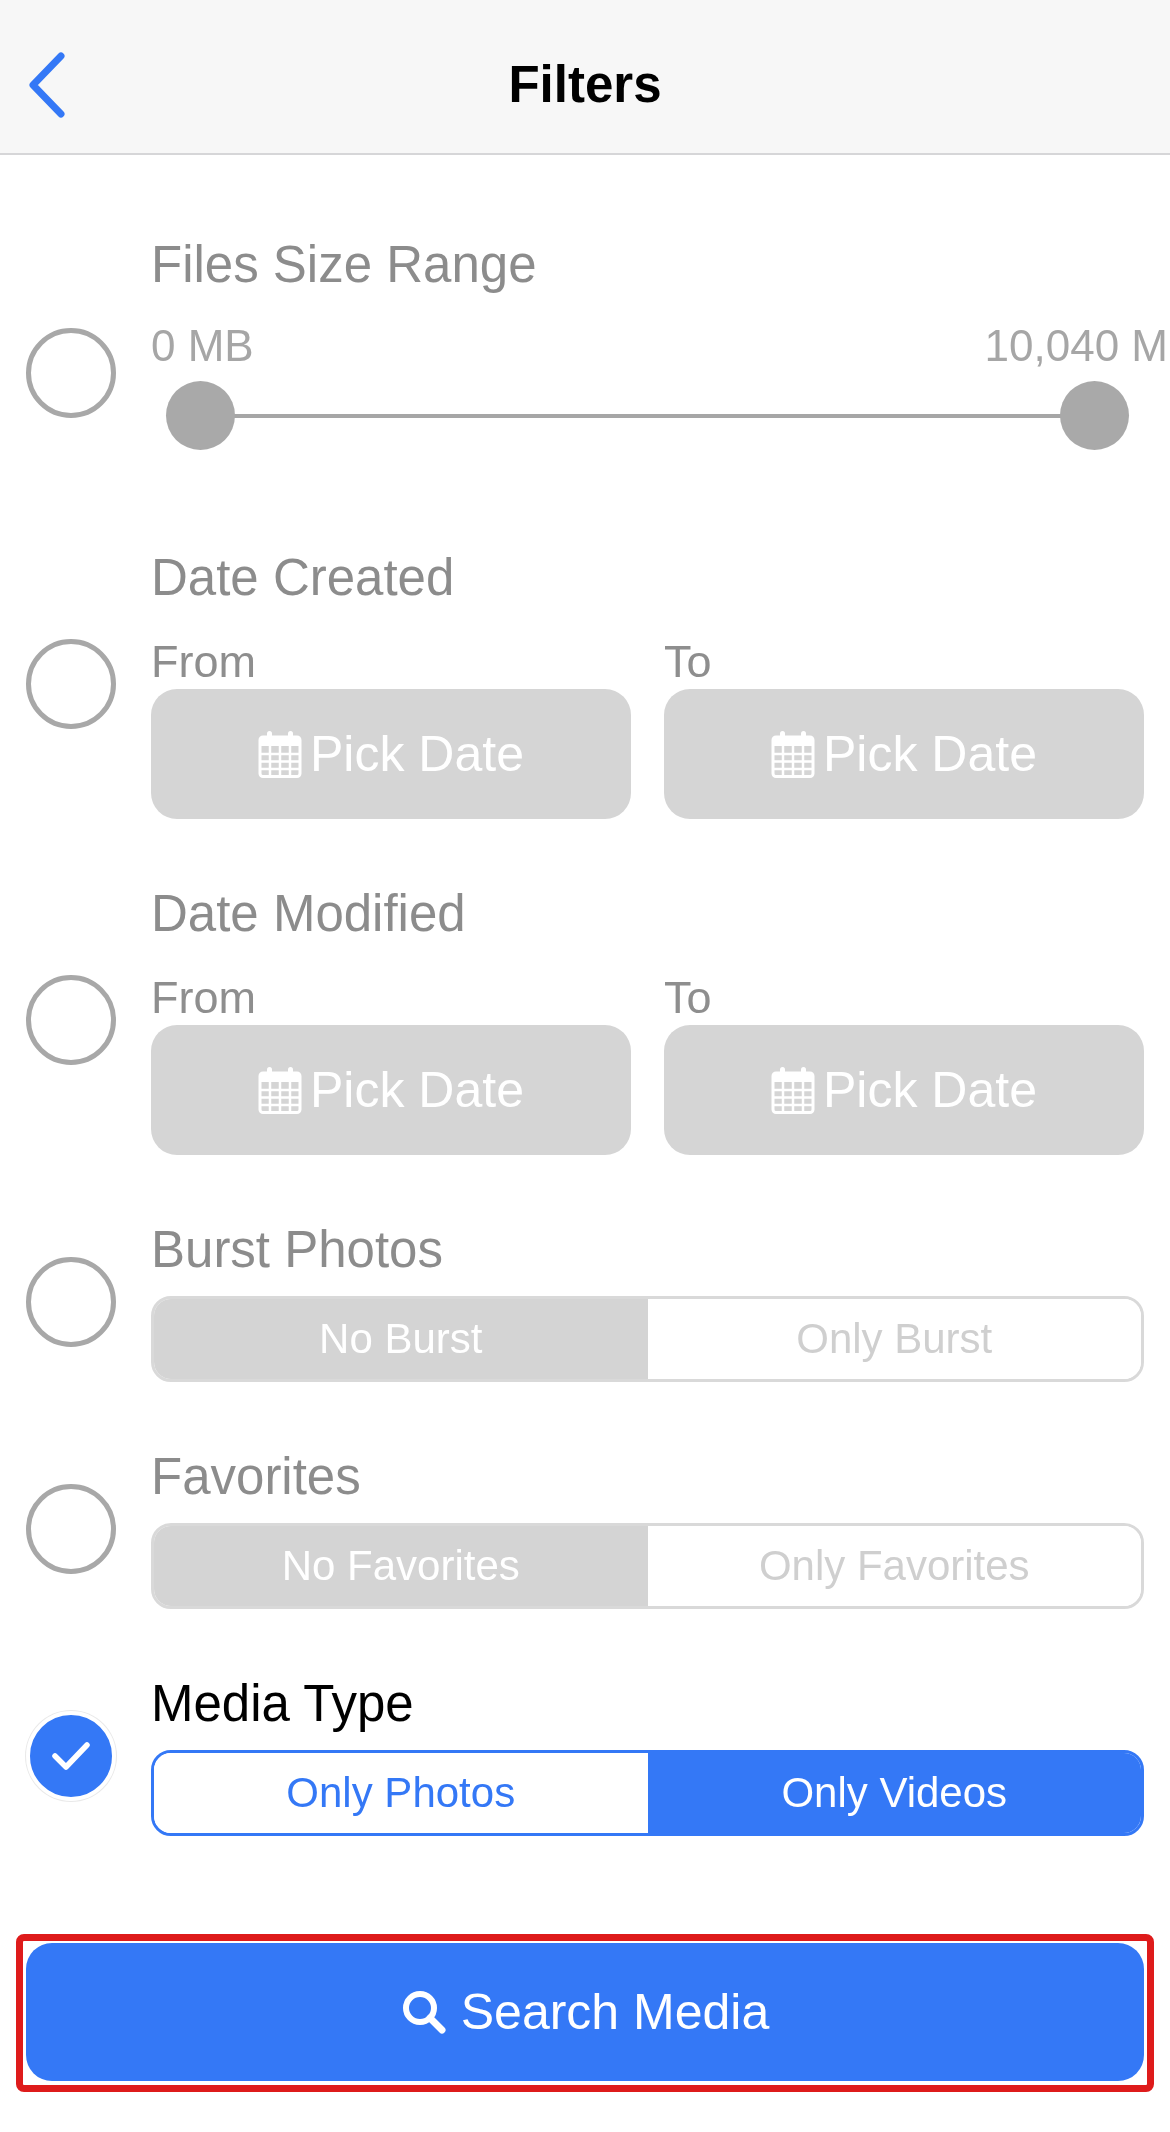 This screenshot has height=2132, width=1170. I want to click on chevron-left-icon, so click(47, 84).